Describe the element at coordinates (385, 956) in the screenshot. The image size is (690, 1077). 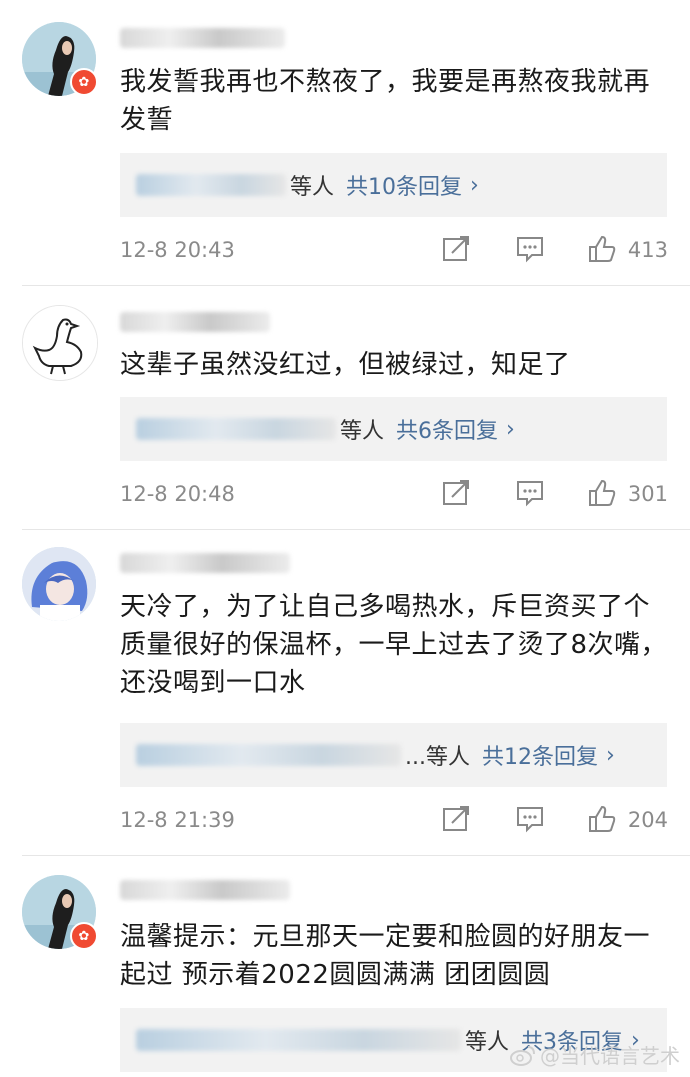
I see `comment-text: 温馨提示：元旦那天一定要和脸圆的好朋友一起过 预示着2022圆圆满满 团团圆圆` at that location.